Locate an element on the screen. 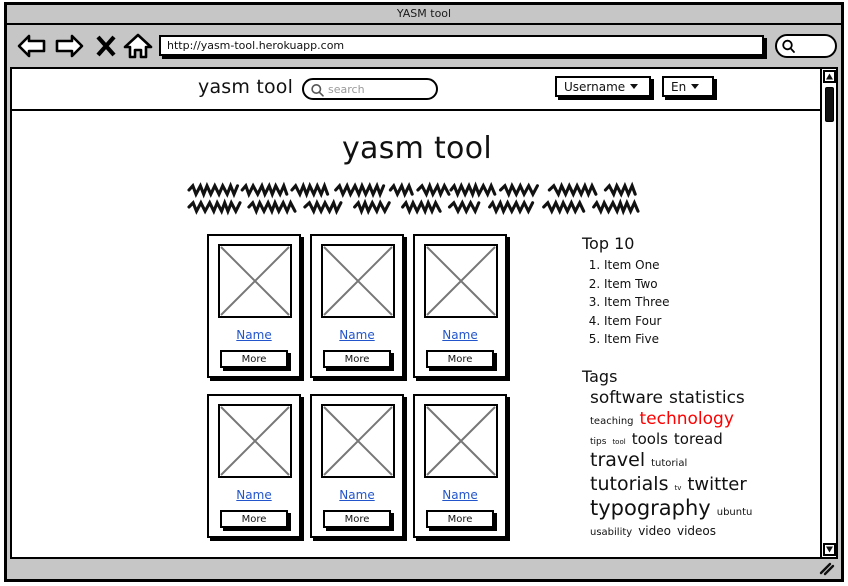  window-titlebar: YASM tool is located at coordinates (424, 15).